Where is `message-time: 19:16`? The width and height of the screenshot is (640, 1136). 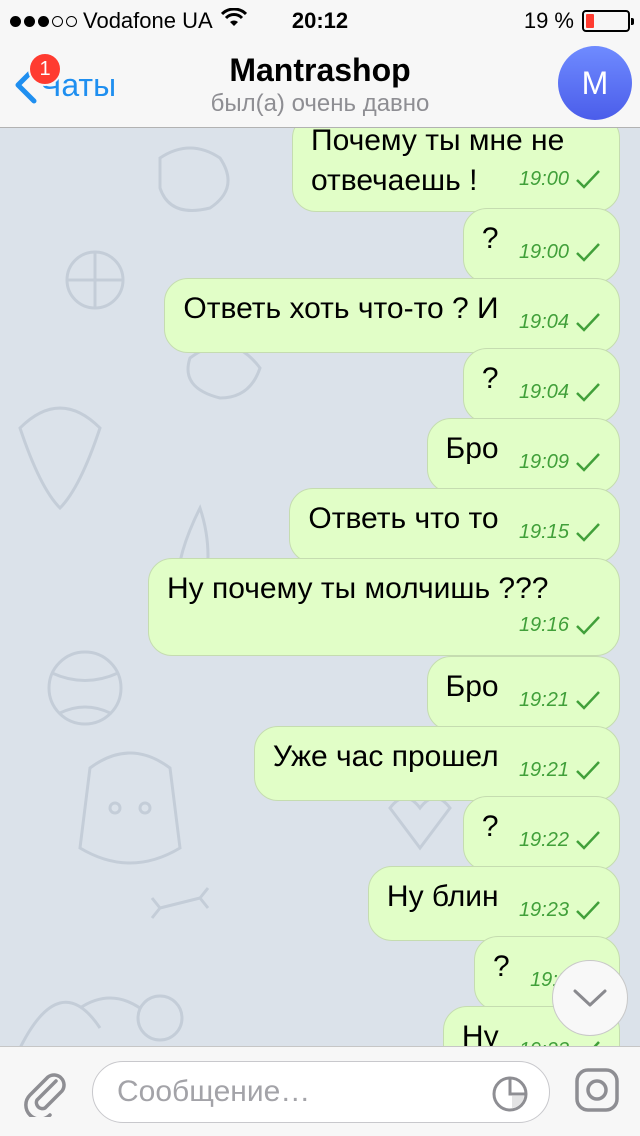
message-time: 19:16 is located at coordinates (543, 625).